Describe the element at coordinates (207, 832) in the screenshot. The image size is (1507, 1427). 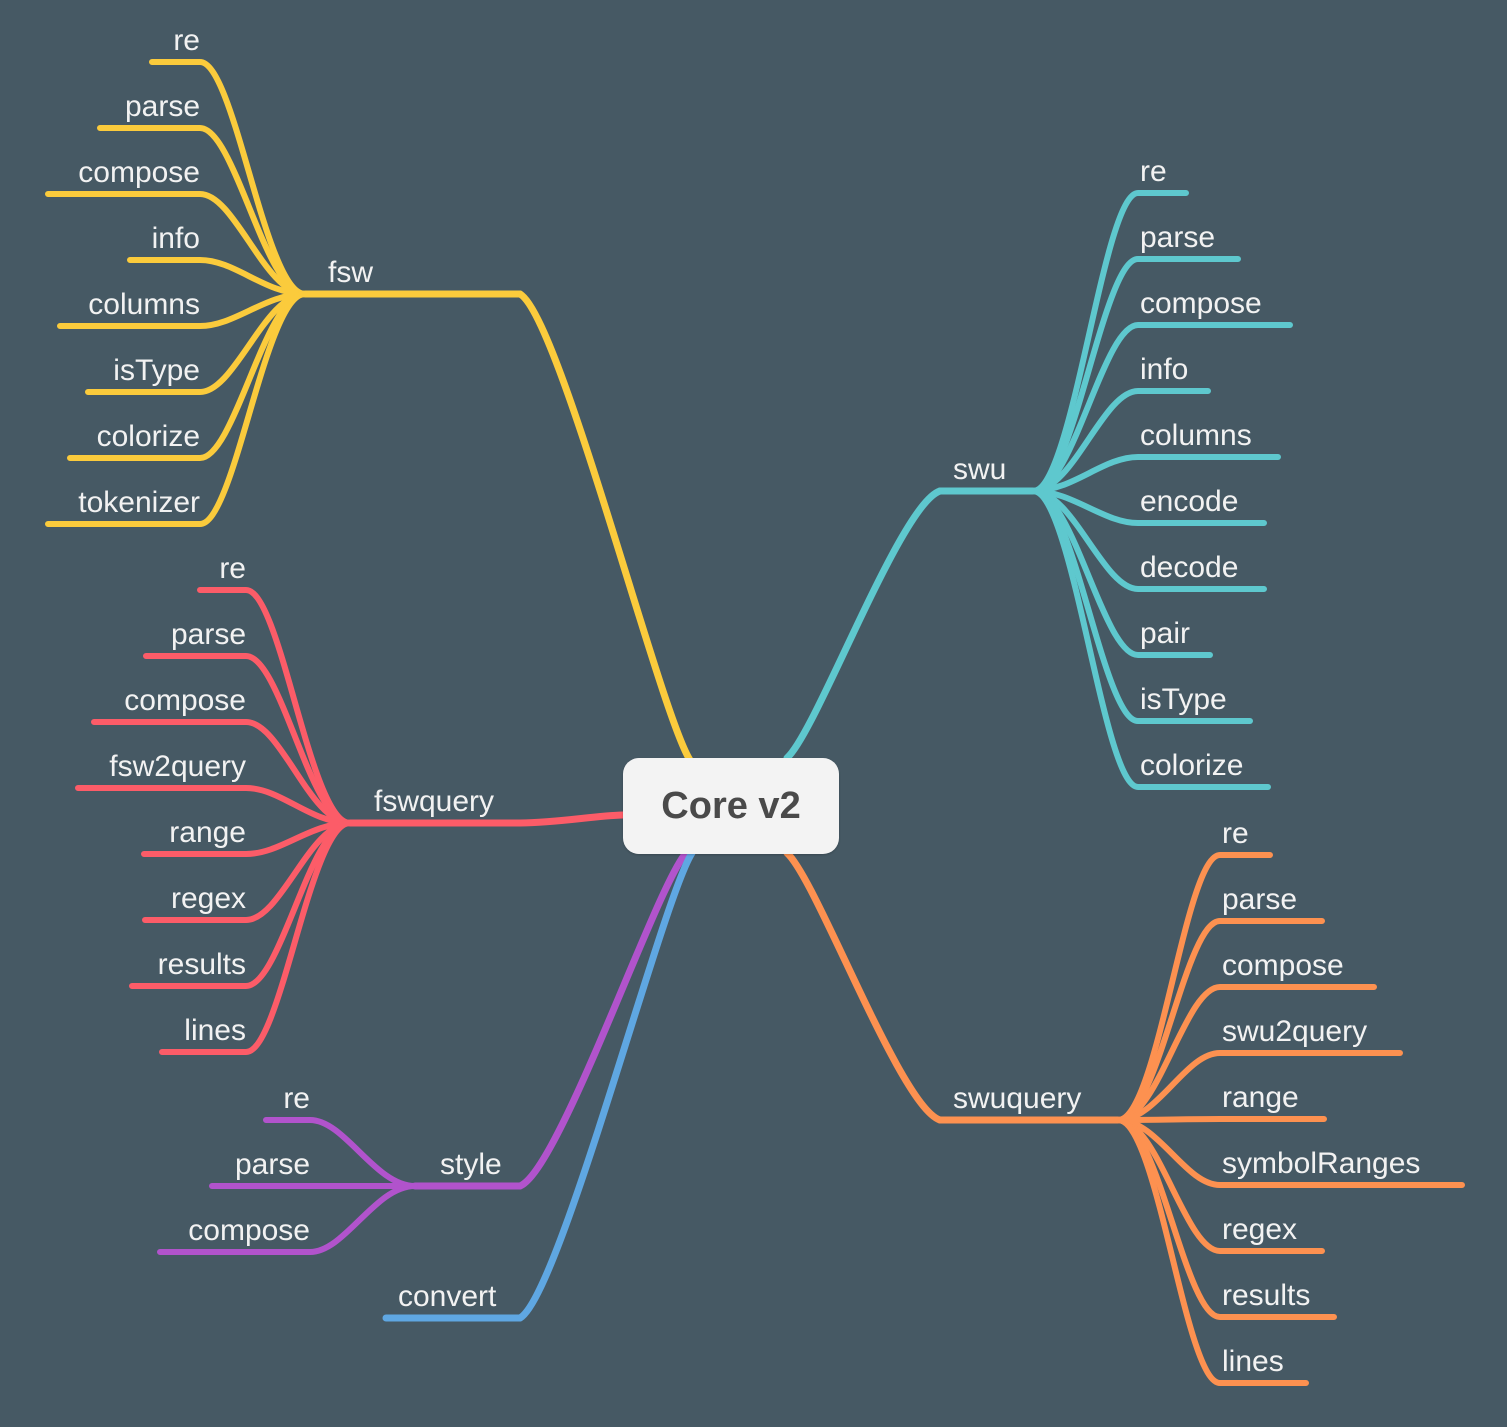
I see `leaf-fswquery-range: range` at that location.